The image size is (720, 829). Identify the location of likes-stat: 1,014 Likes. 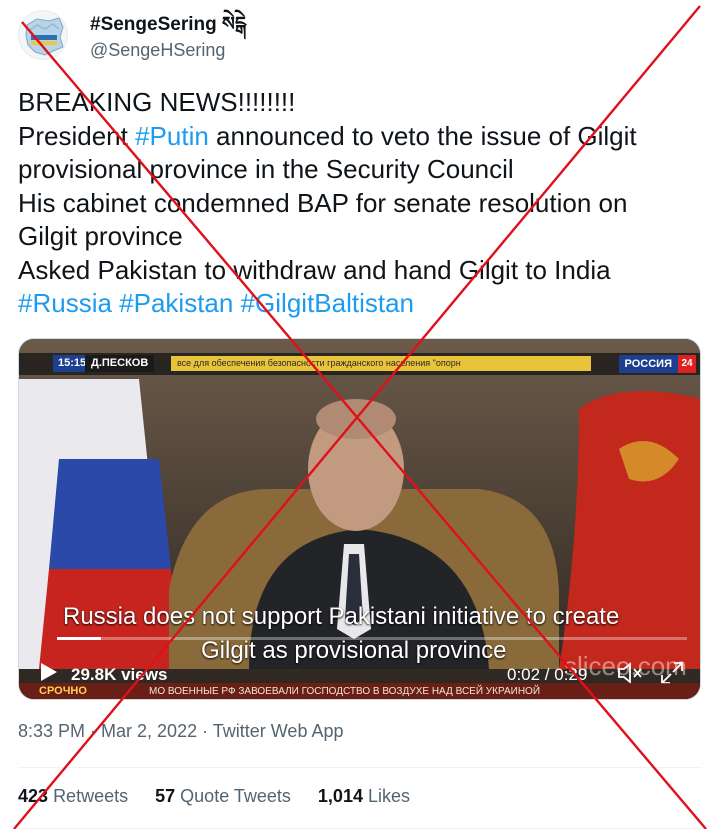
(364, 796).